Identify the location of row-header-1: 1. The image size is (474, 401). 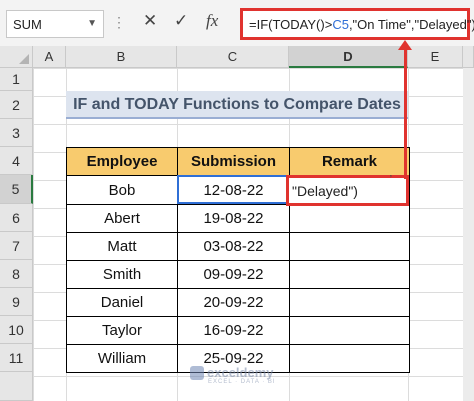
(16, 79).